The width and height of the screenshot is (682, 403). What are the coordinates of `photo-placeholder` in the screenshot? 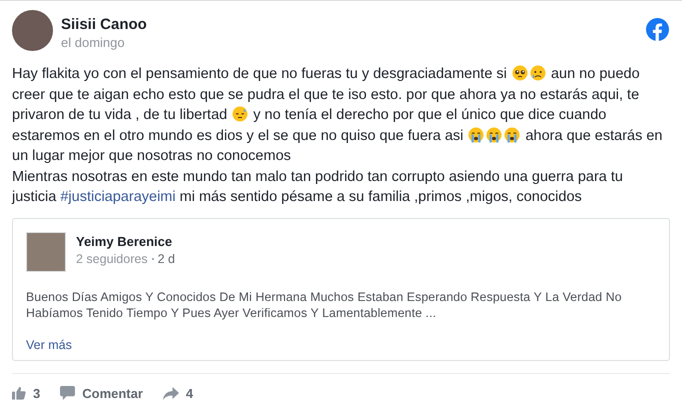 It's located at (46, 252).